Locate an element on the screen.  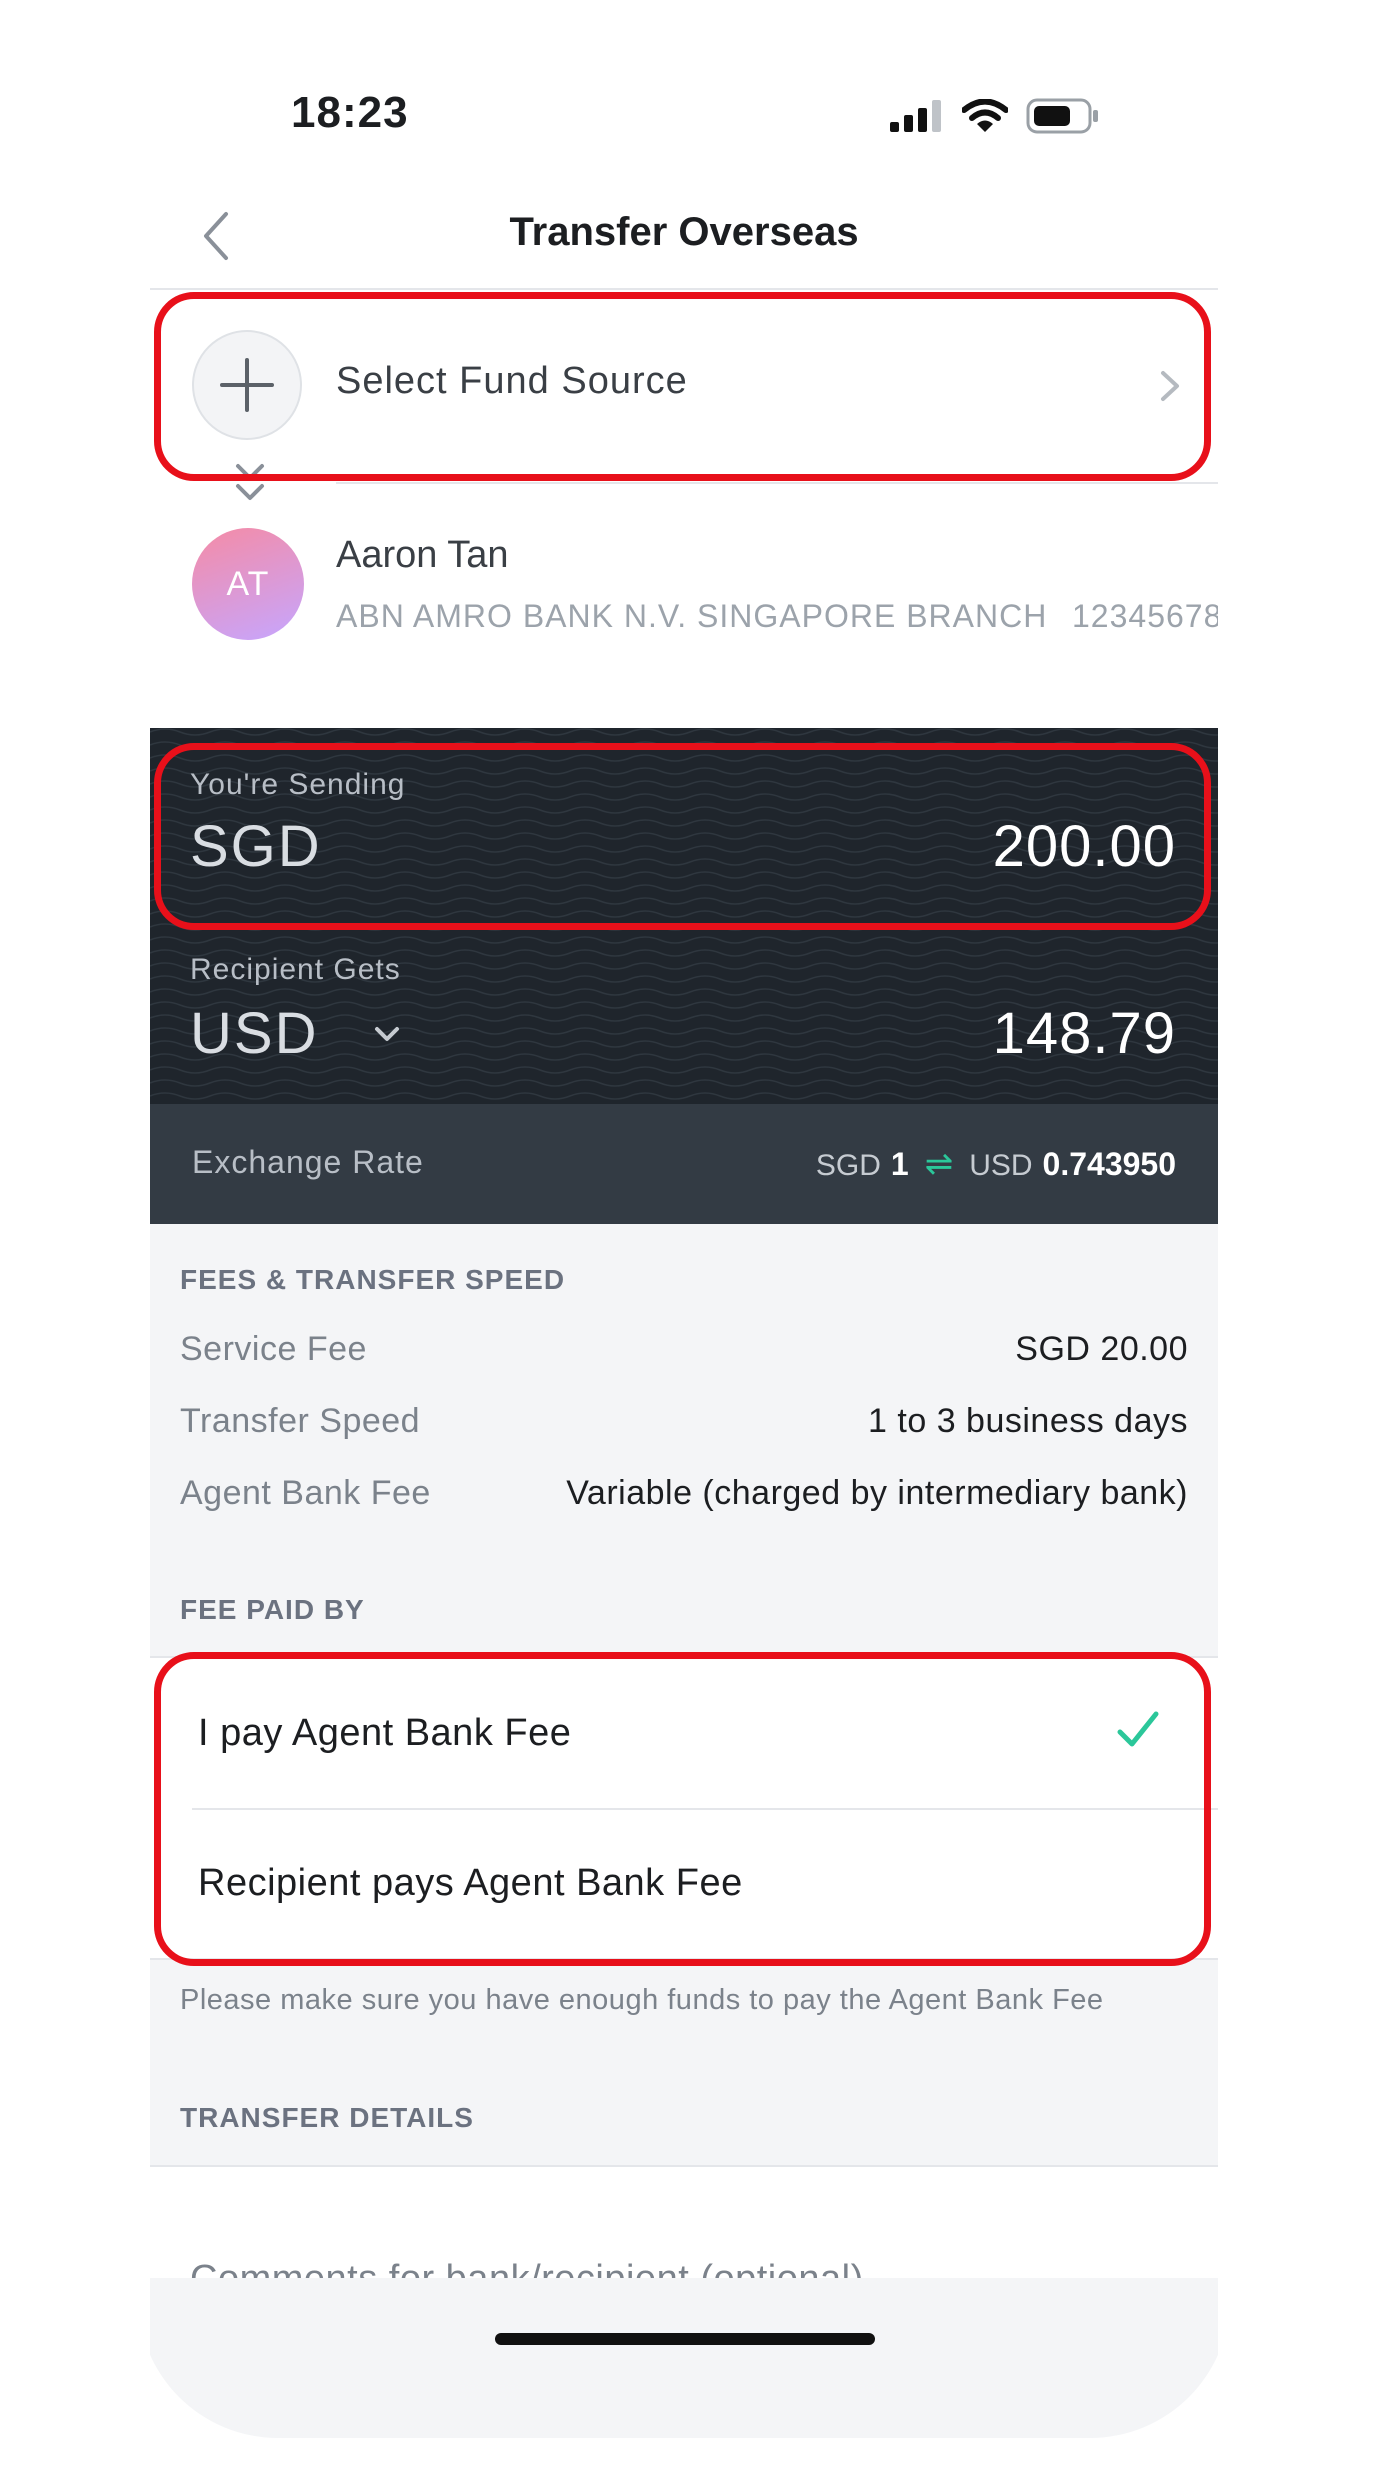
recipient-amount-input: 148.79 is located at coordinates (1084, 1033).